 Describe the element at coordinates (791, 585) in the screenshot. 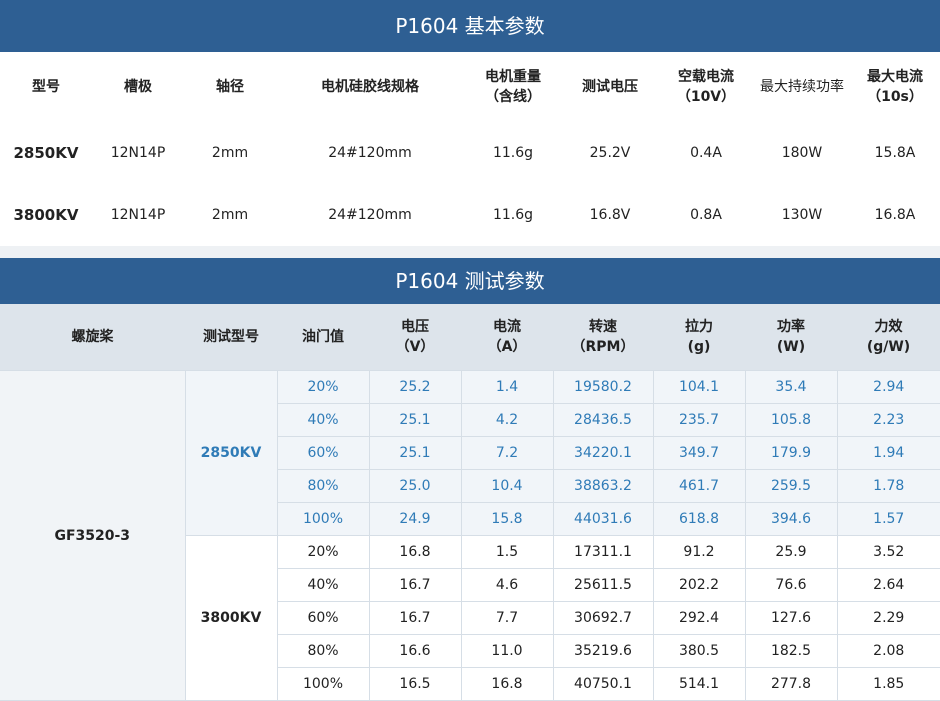

I see `test-cell: 76.6` at that location.